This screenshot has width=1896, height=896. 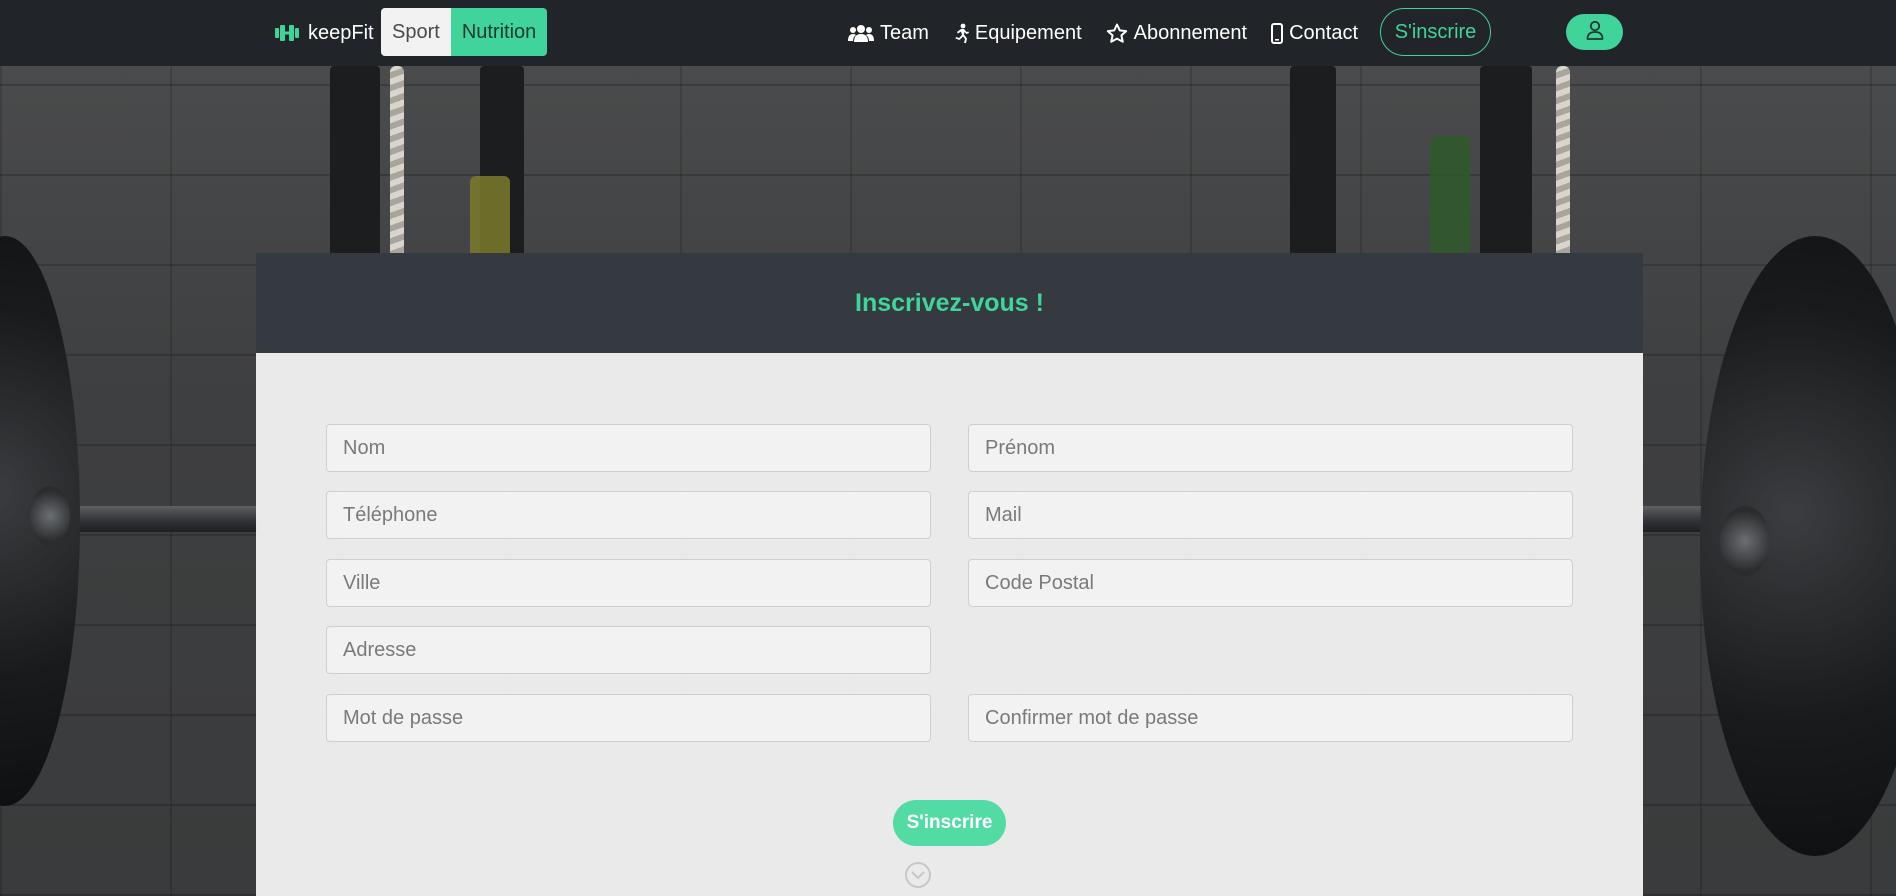 I want to click on nom-input, so click(x=628, y=448).